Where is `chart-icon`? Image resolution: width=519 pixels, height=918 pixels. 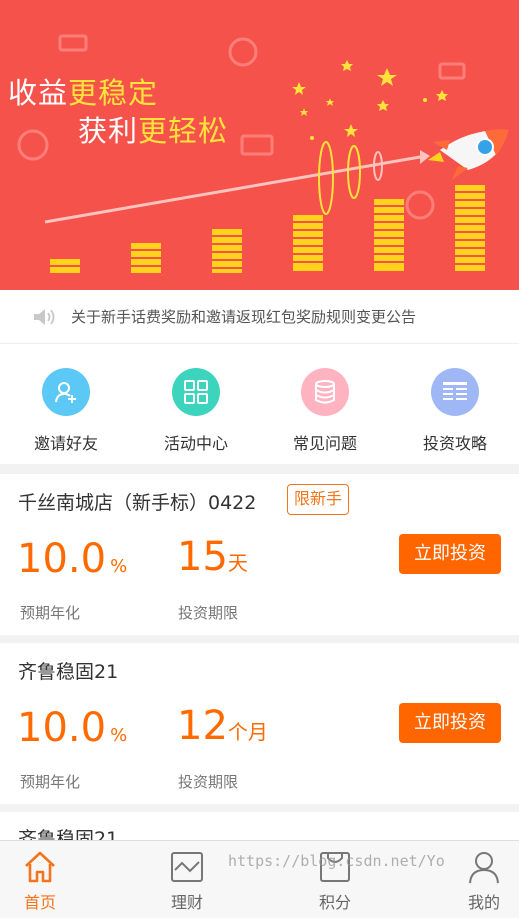
chart-icon is located at coordinates (187, 867).